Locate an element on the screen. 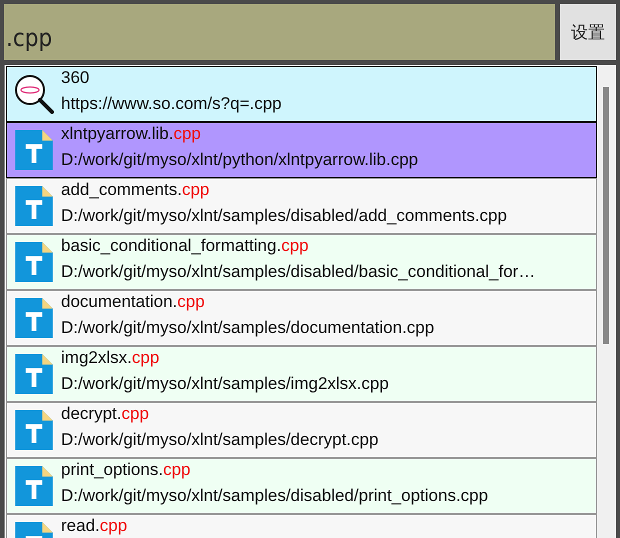  result-title: print_options.cpp is located at coordinates (126, 470).